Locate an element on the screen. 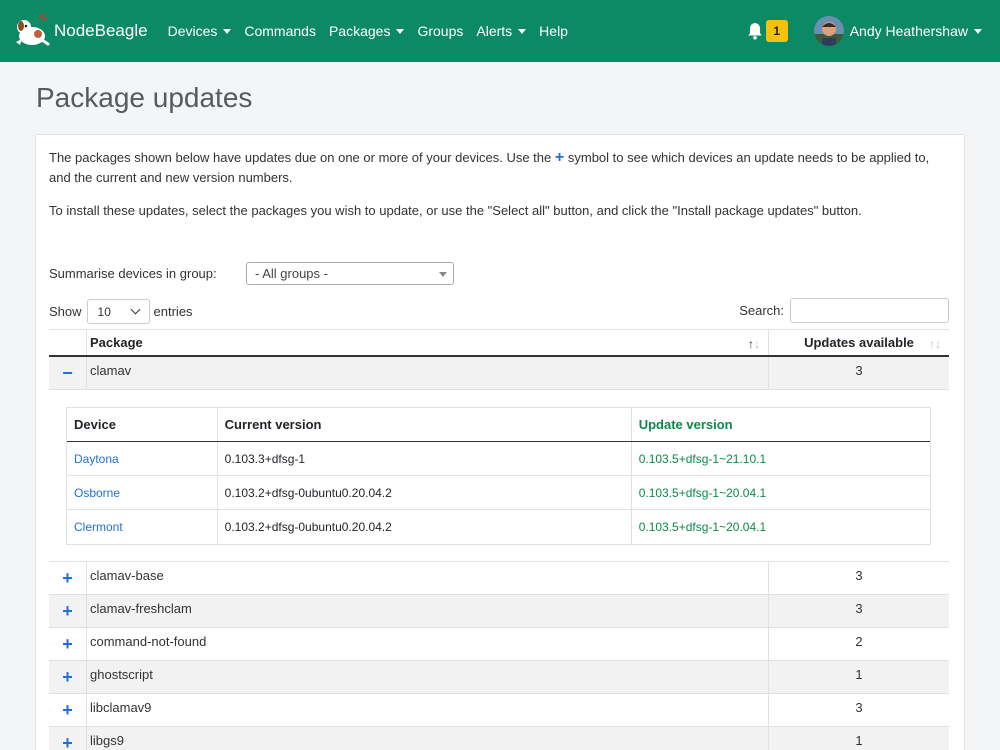  nav-groups: Groups is located at coordinates (440, 31).